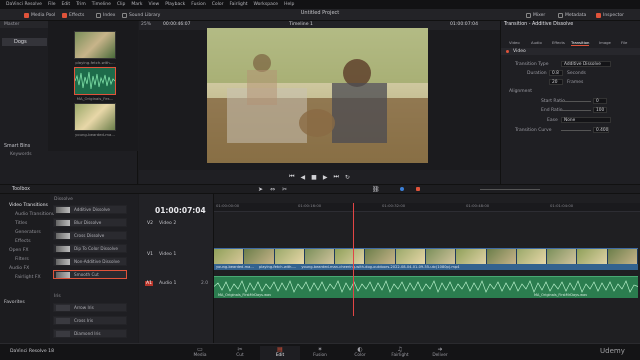 The width and height of the screenshot is (640, 360). I want to click on tab-file: File, so click(624, 42).